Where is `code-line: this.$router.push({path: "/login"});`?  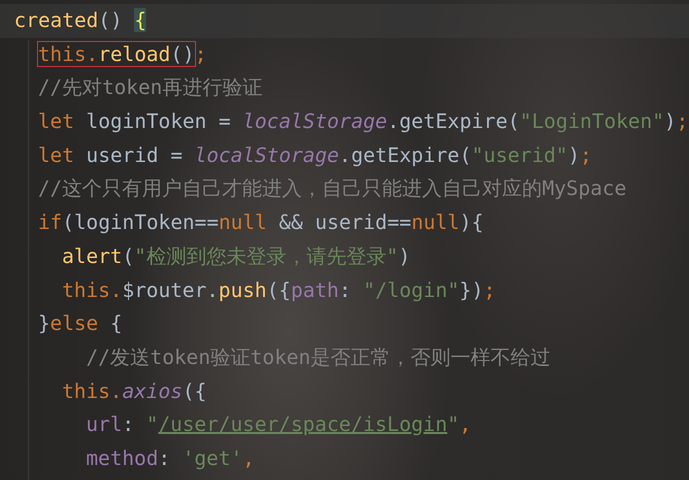 code-line: this.$router.push({path: "/login"}); is located at coordinates (279, 290).